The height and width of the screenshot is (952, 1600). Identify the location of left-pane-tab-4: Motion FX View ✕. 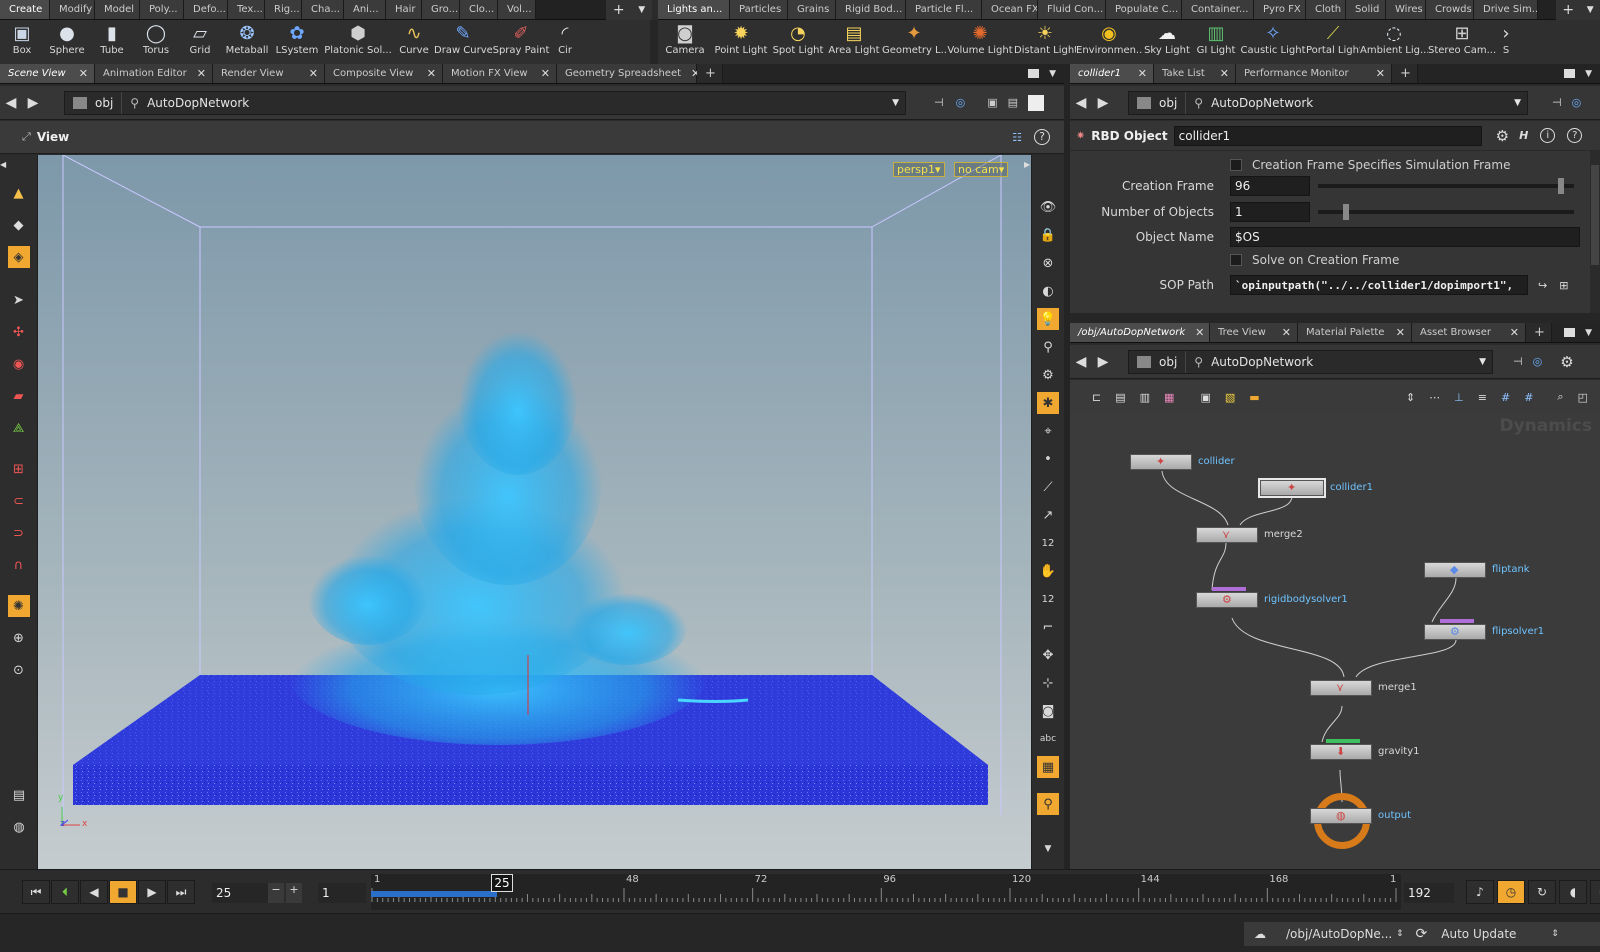
(500, 73).